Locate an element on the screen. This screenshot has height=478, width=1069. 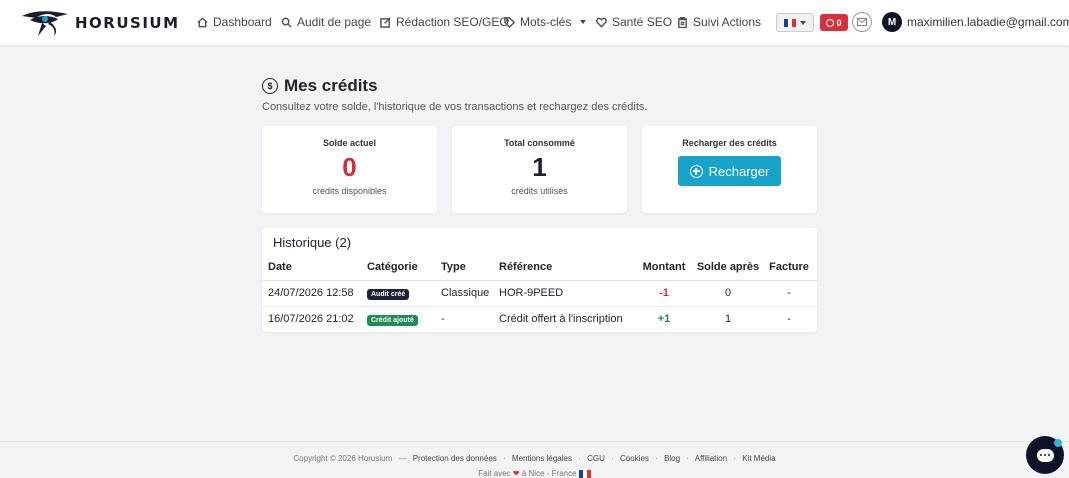
footer-copyright: Copyright © 2026 Horusium is located at coordinates (343, 458).